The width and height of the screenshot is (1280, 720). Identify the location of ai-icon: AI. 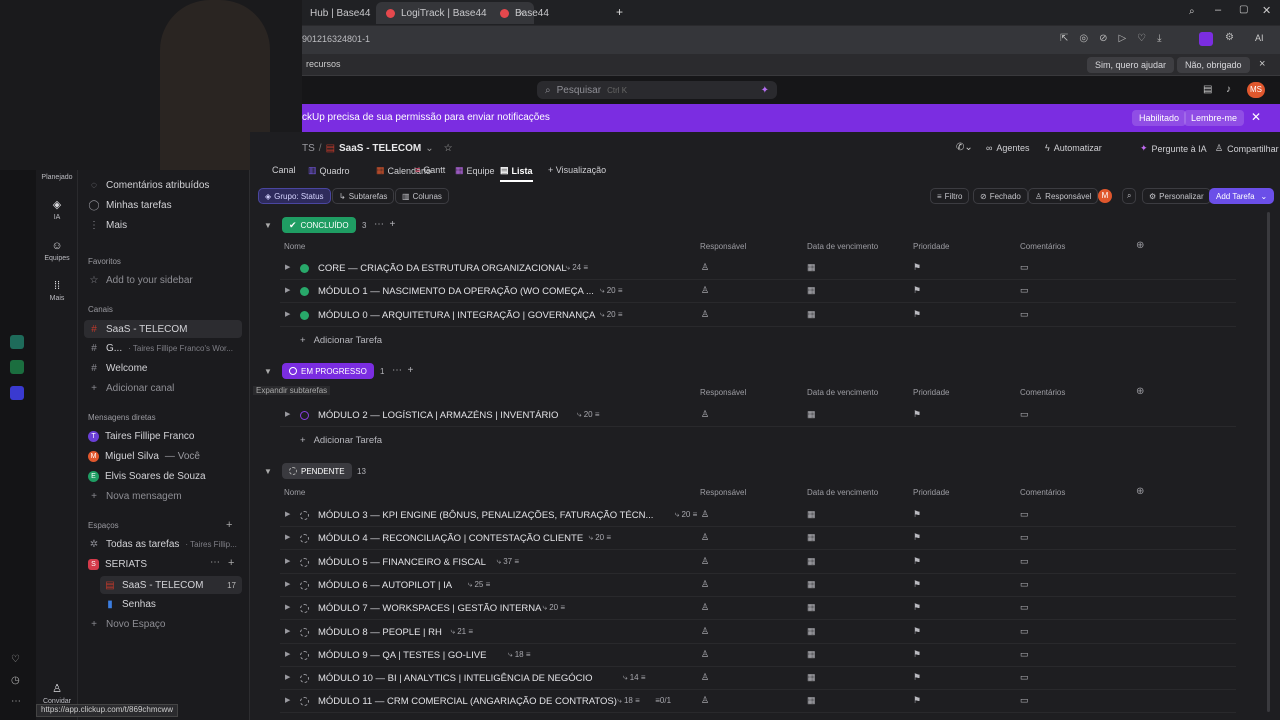
(1259, 38).